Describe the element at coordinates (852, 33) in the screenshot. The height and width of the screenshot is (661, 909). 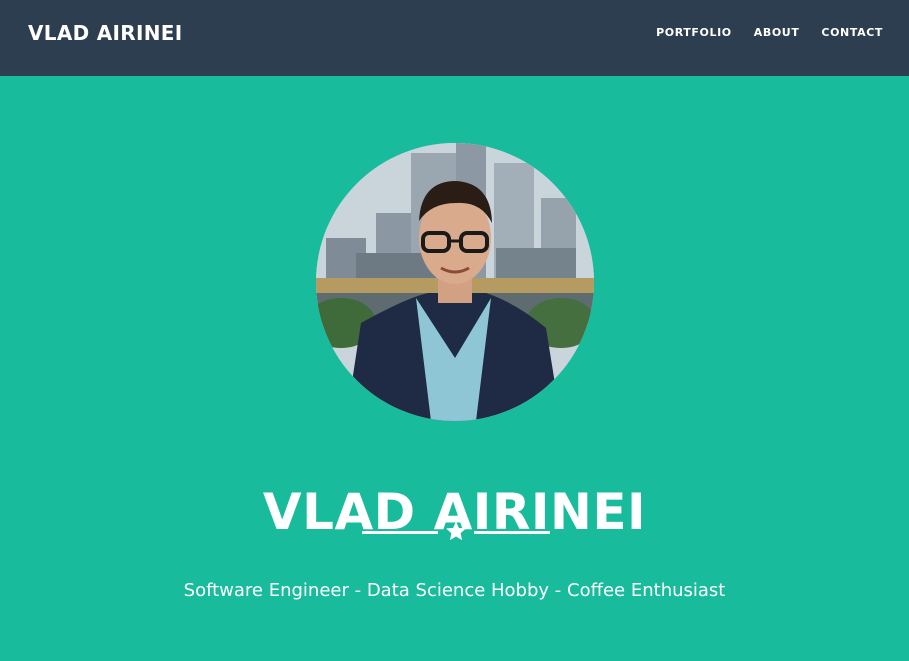
I see `nav-link-contact: CONTACT` at that location.